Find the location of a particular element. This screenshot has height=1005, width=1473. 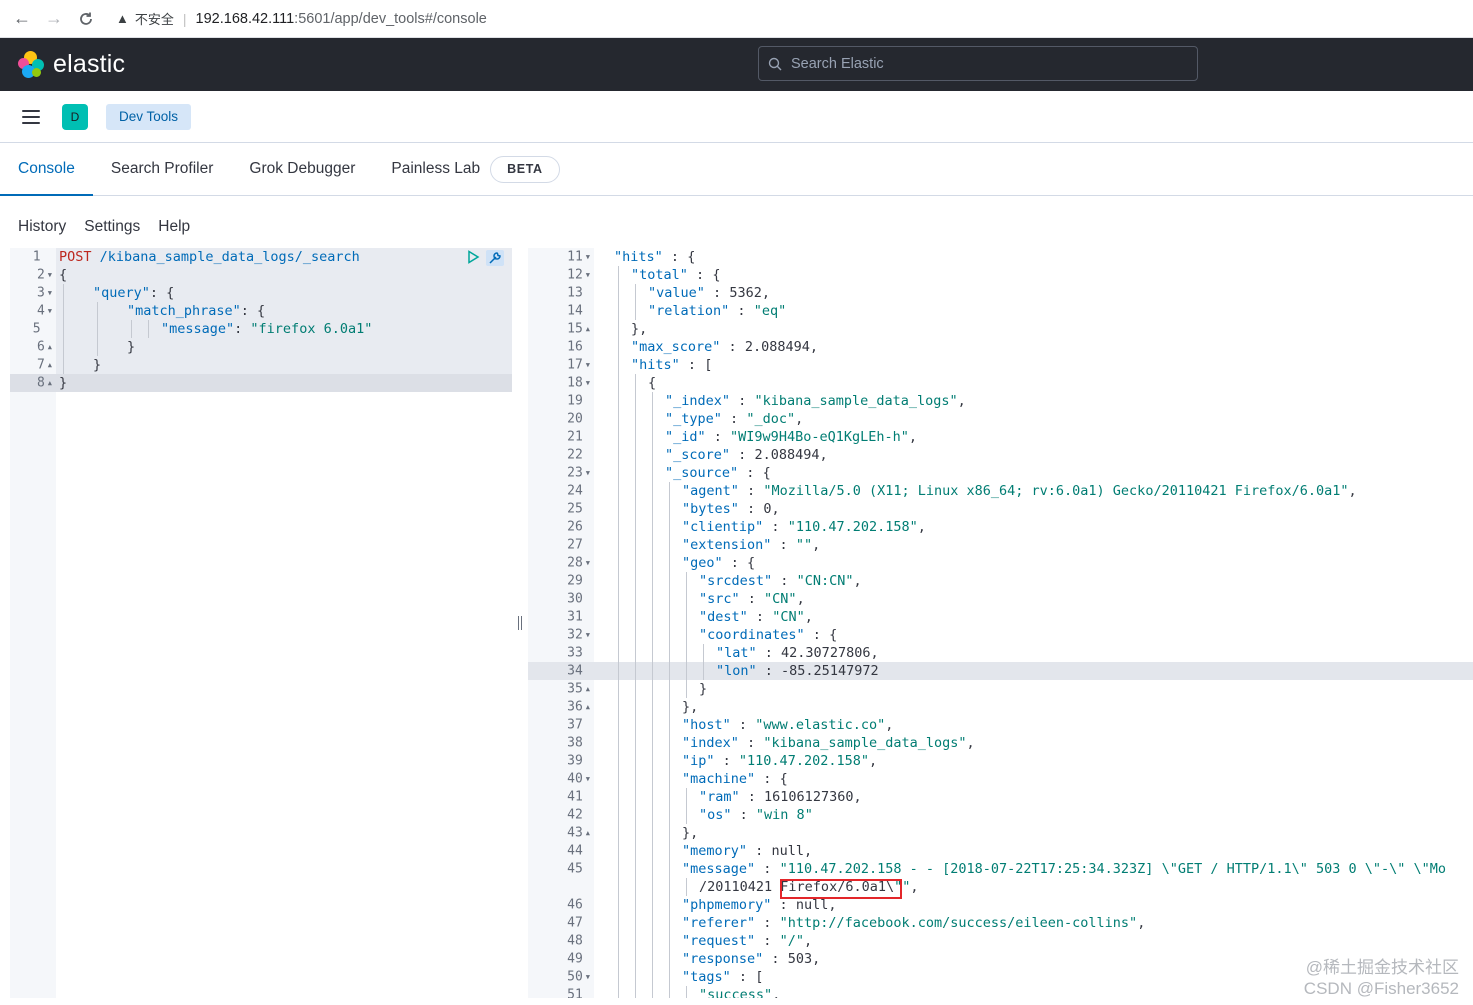

tab-console: Console is located at coordinates (46, 169).